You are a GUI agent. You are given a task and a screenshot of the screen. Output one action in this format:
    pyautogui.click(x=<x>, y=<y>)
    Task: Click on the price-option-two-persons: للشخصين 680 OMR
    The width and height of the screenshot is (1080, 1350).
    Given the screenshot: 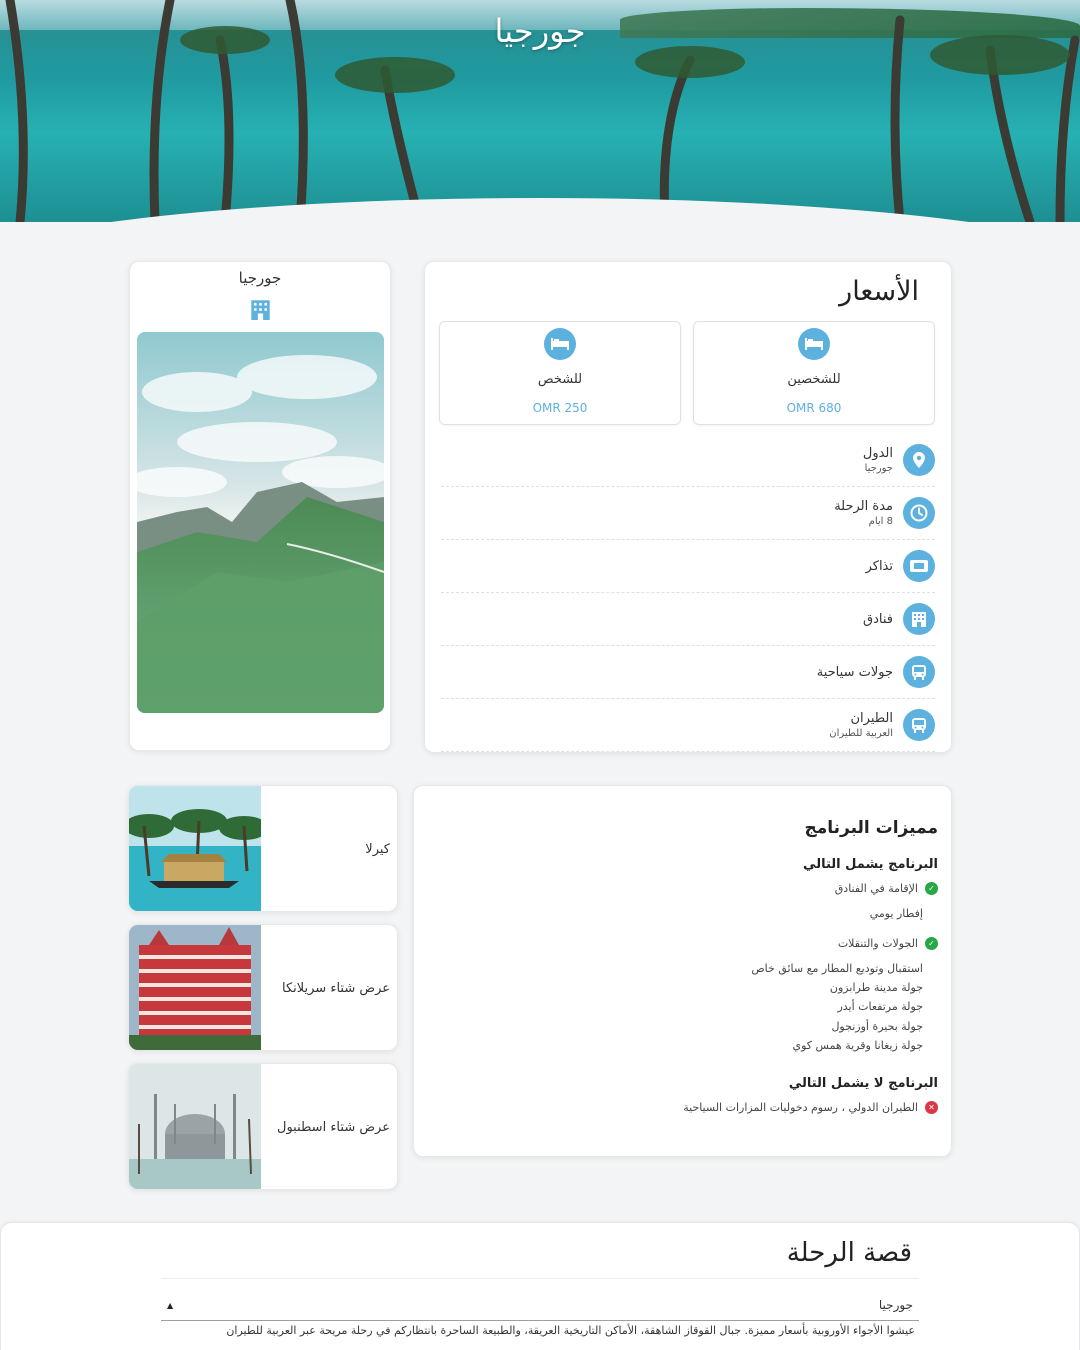 What is the action you would take?
    pyautogui.click(x=814, y=373)
    